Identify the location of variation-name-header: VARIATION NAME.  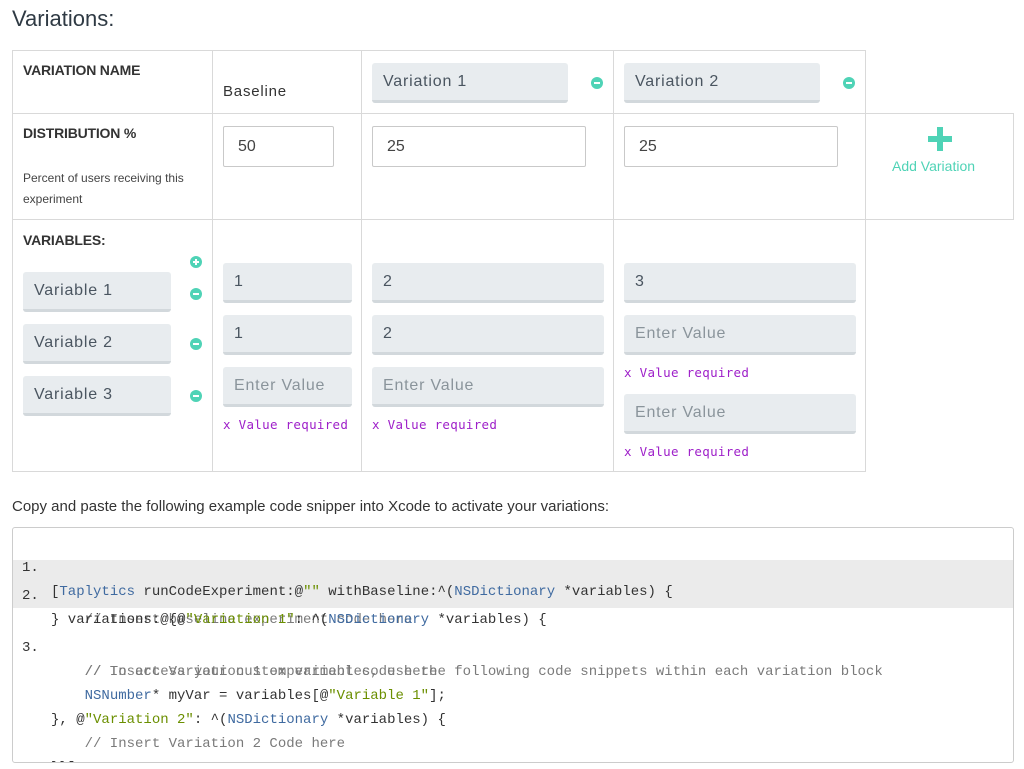
(82, 70).